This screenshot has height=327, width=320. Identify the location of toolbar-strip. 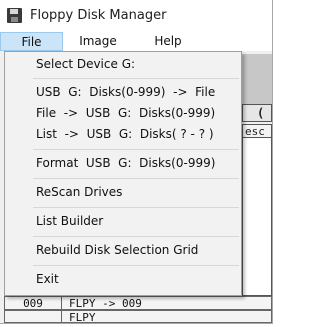
(257, 80).